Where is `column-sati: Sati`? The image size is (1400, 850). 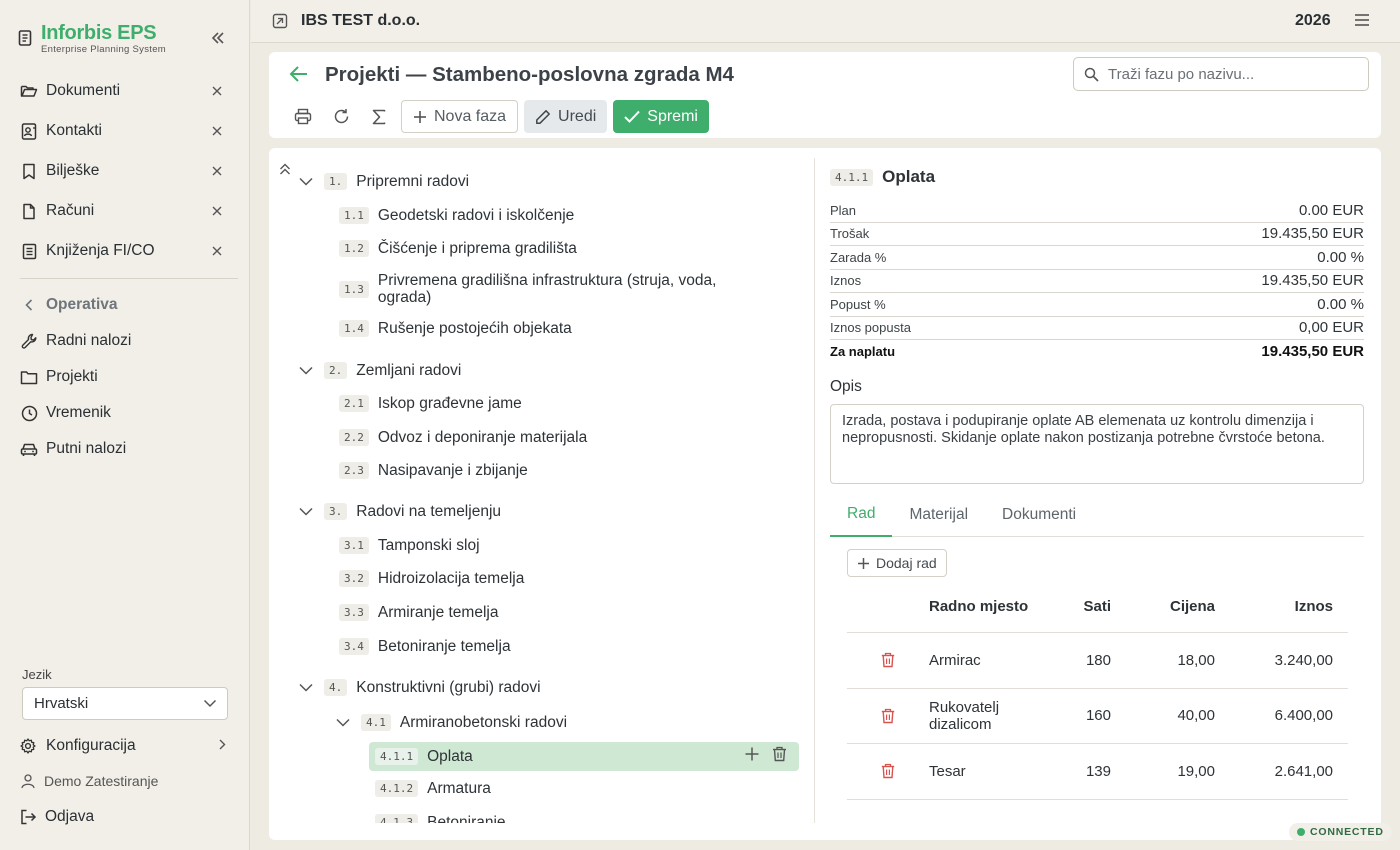 column-sati: Sati is located at coordinates (1070, 606).